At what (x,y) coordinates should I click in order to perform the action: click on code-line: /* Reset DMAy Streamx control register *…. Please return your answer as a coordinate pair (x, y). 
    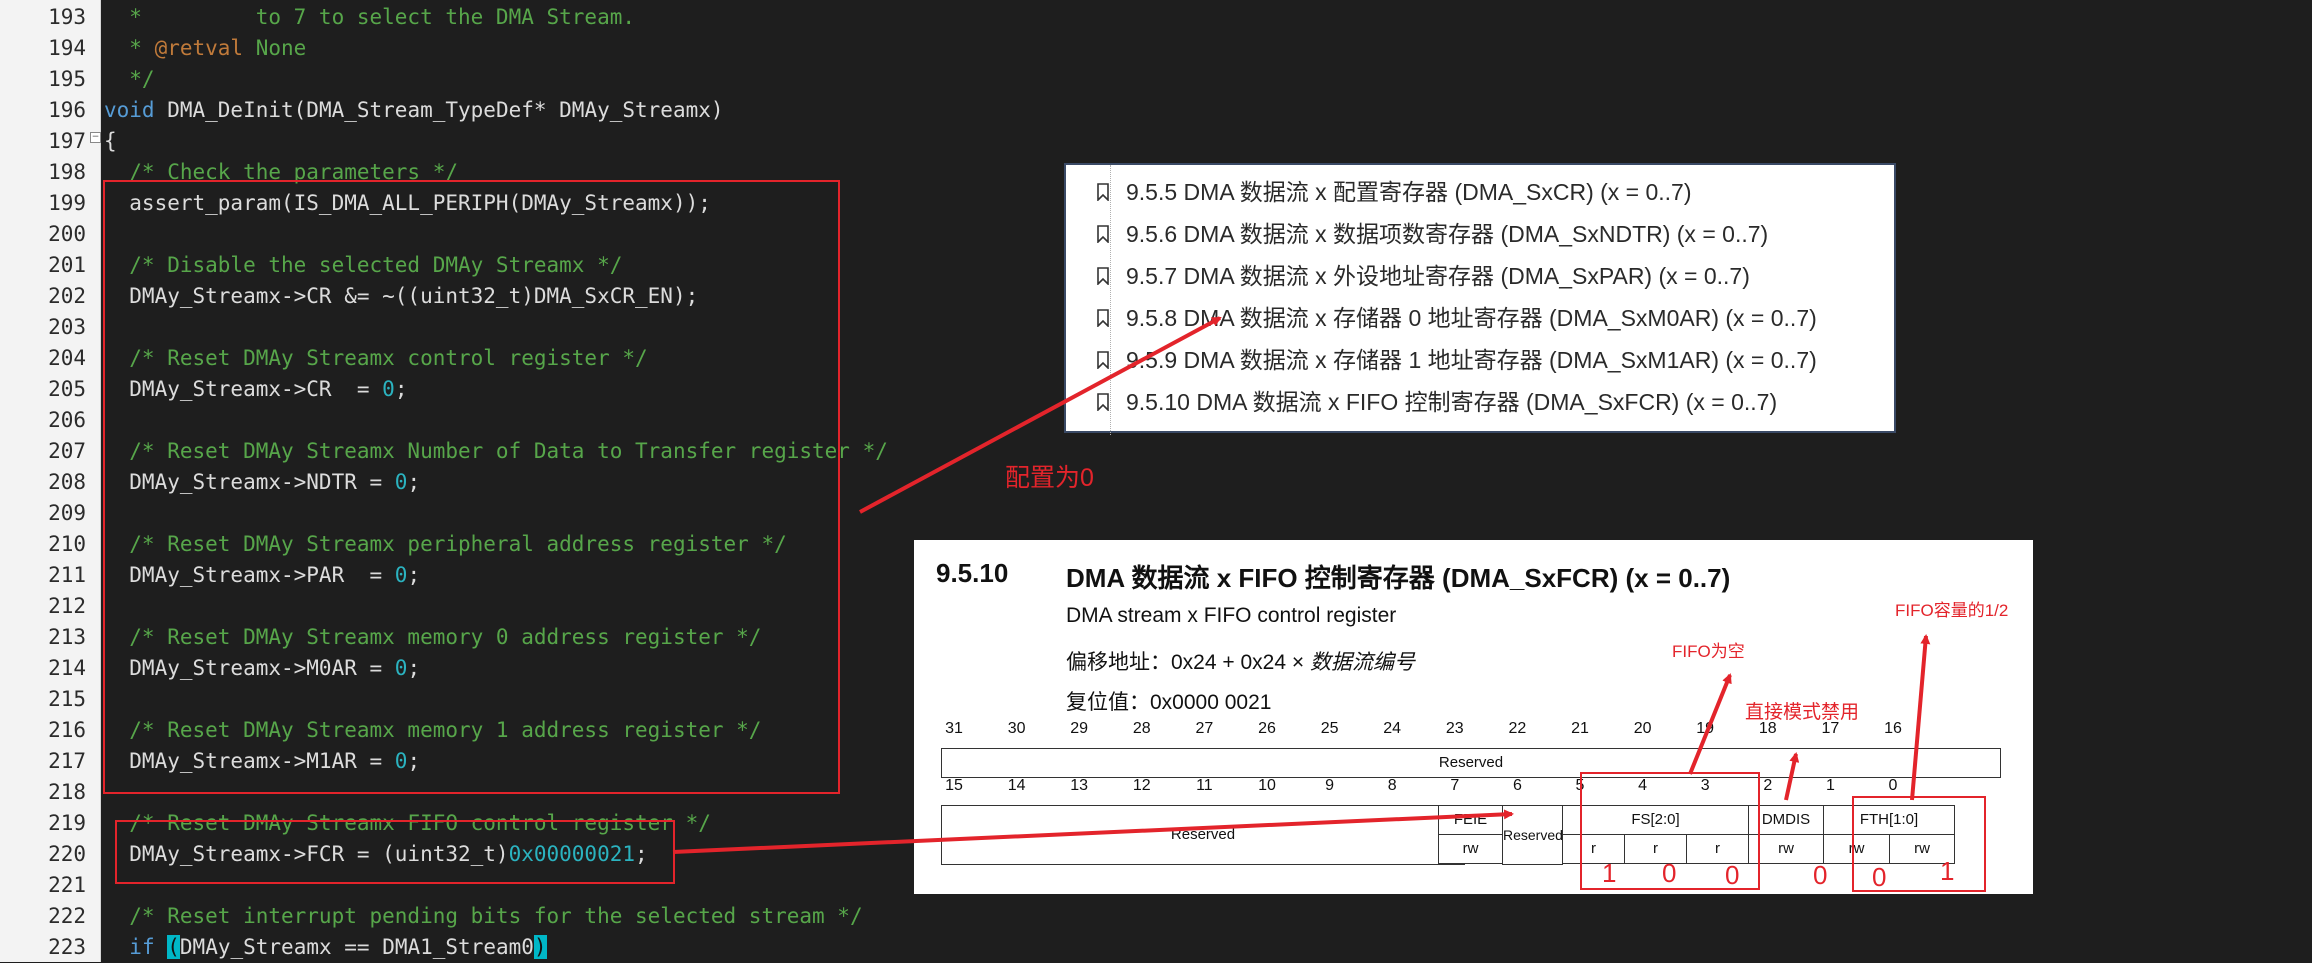
    Looking at the image, I should click on (375, 358).